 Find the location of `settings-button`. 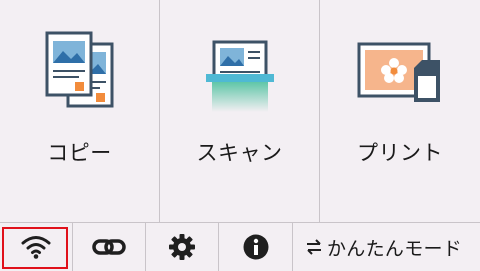

settings-button is located at coordinates (182, 247).